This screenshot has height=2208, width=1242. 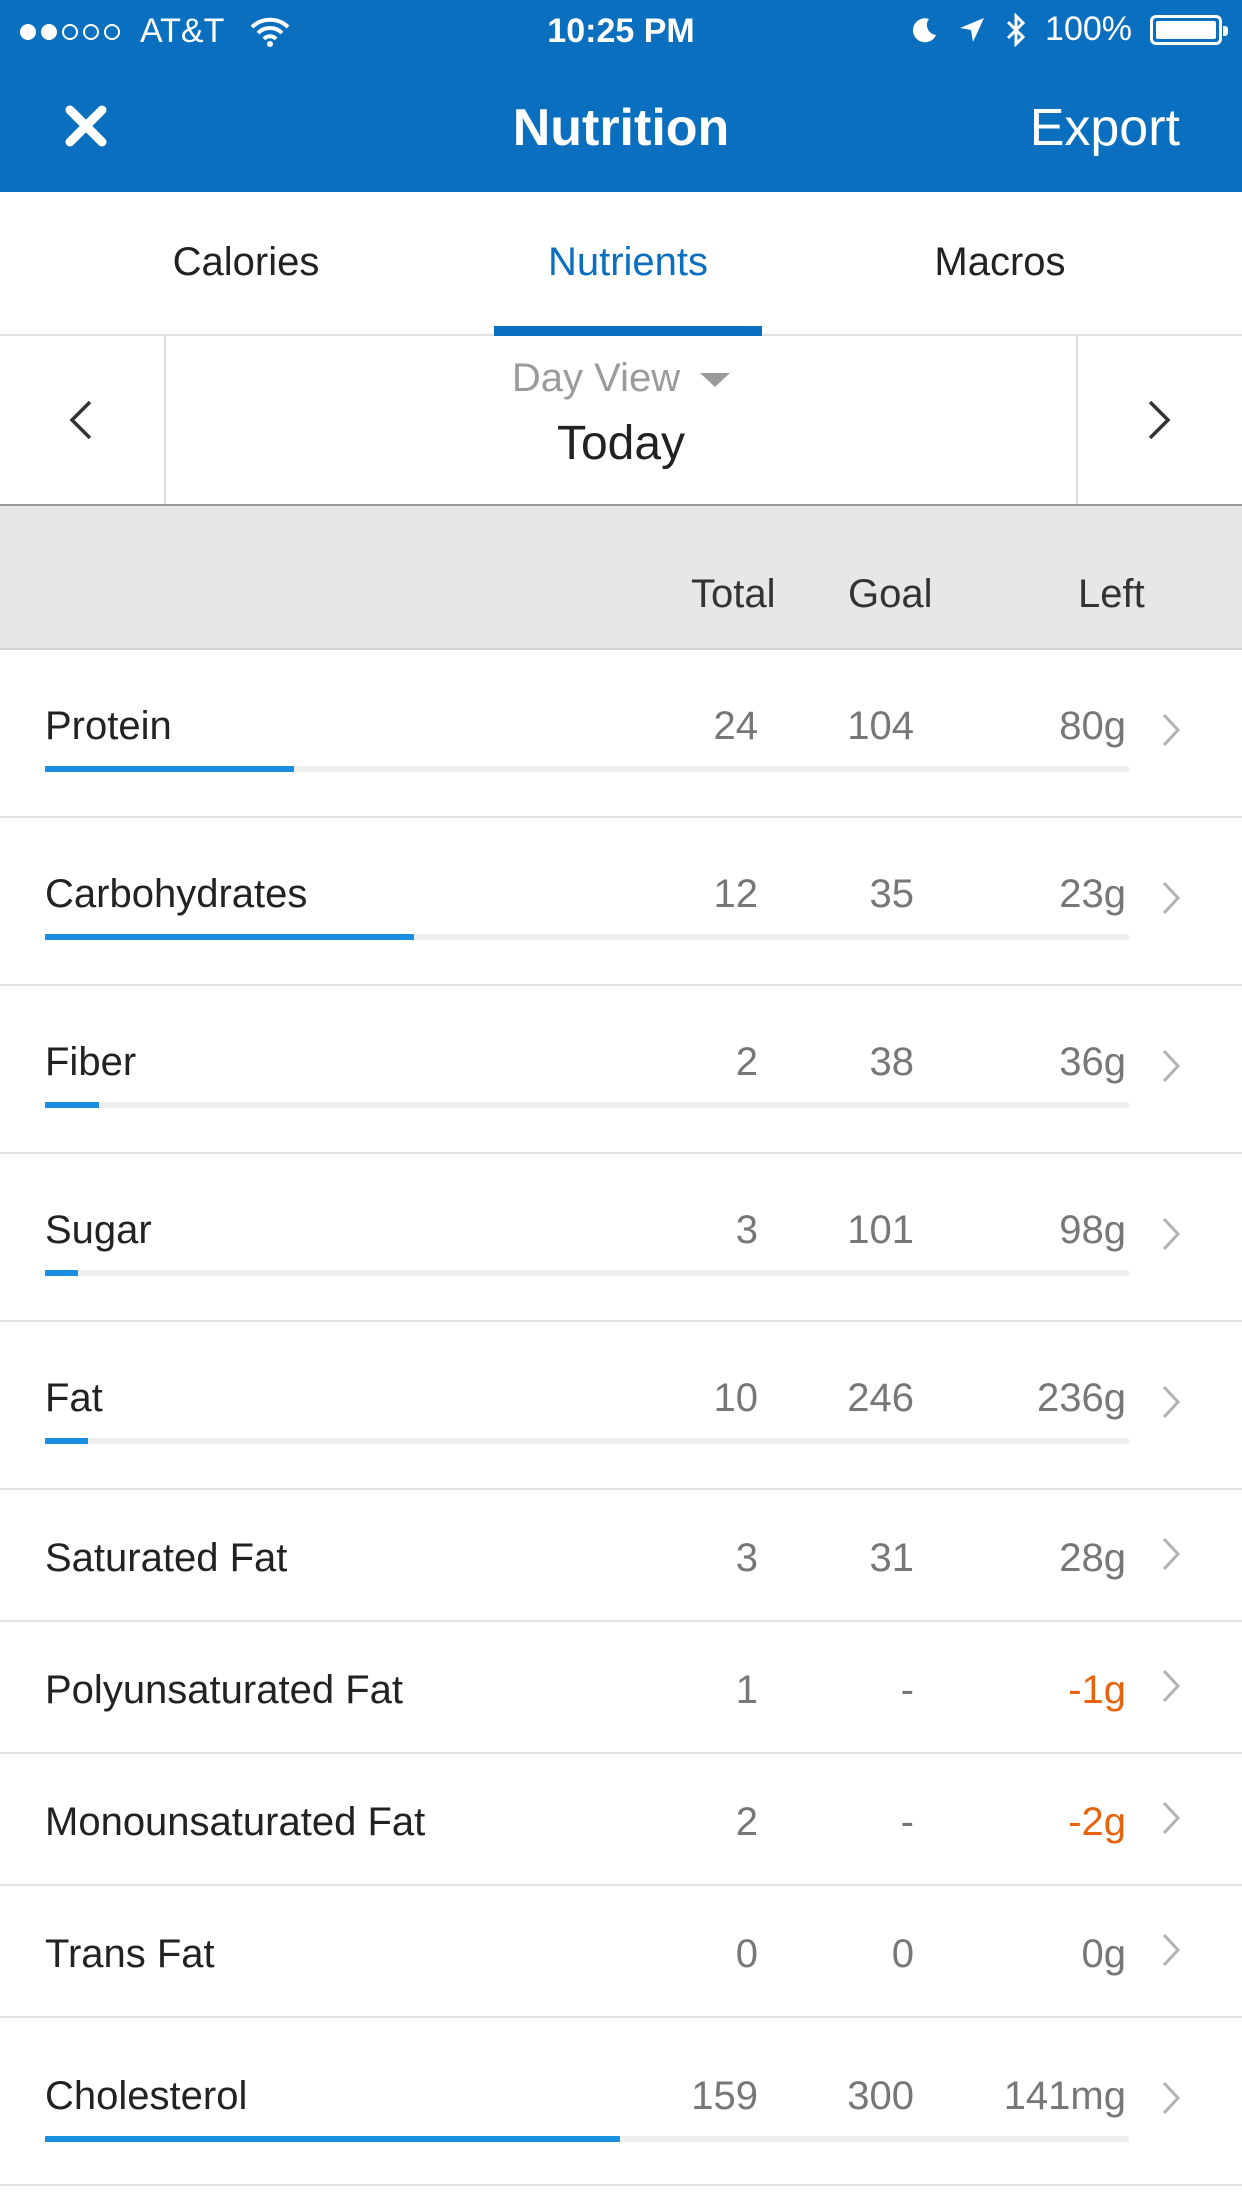 What do you see at coordinates (108, 726) in the screenshot?
I see `nutrient-name: Protein` at bounding box center [108, 726].